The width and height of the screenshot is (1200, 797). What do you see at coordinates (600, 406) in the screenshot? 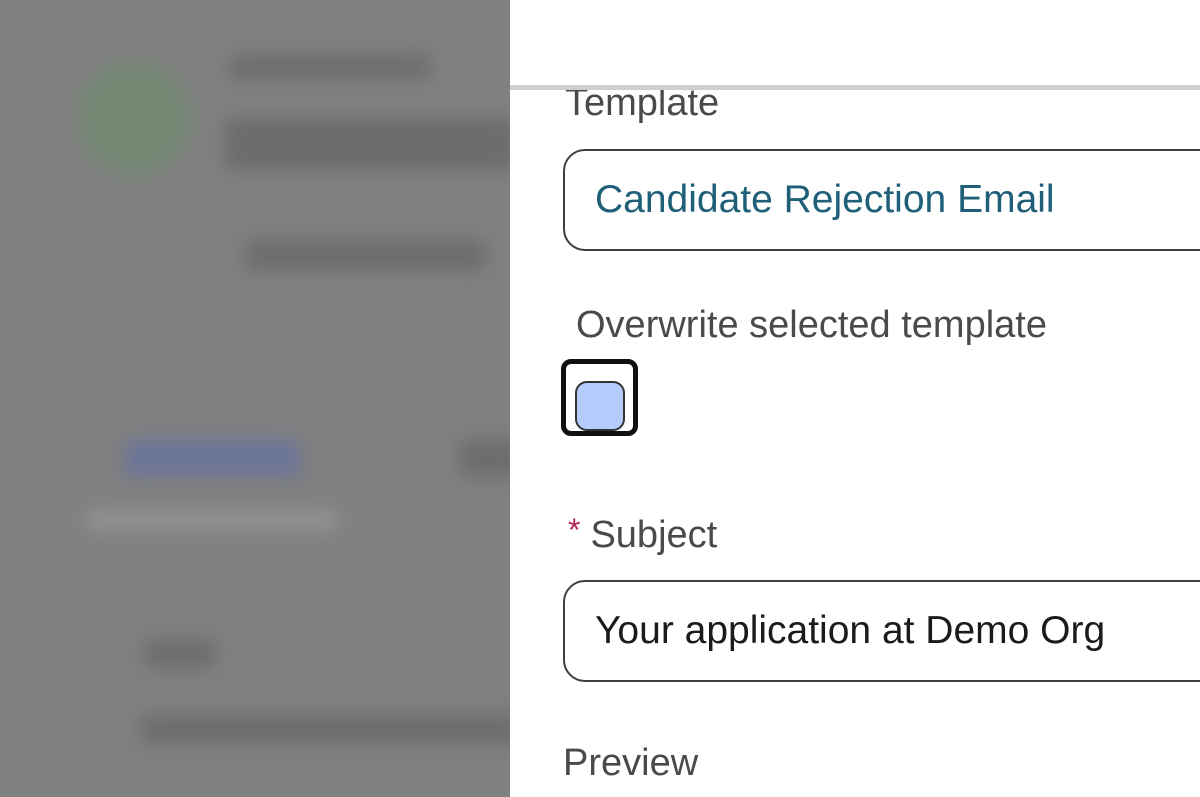
I see `overwrite-template-checkbox` at bounding box center [600, 406].